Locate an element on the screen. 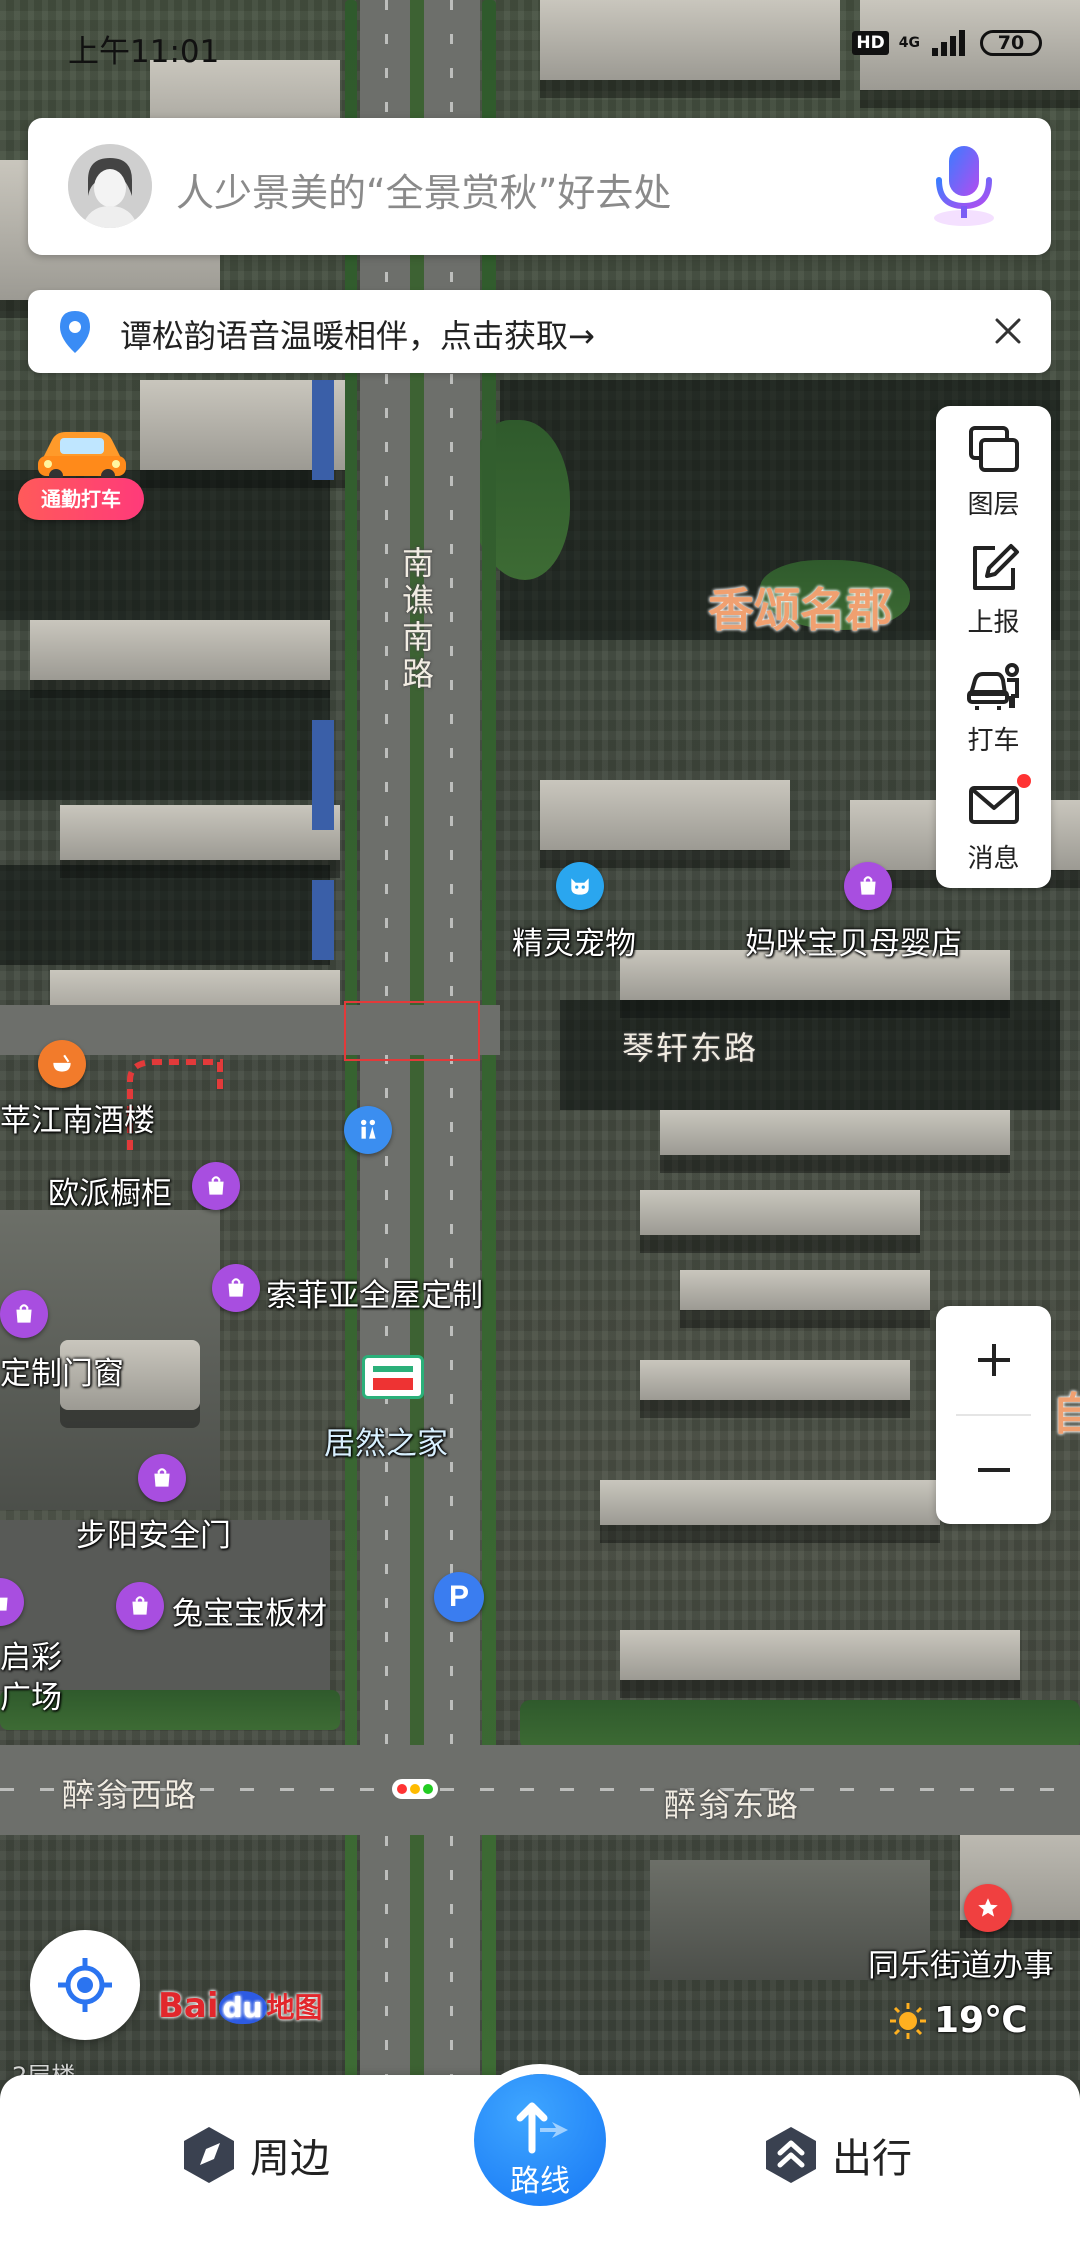  mail-icon is located at coordinates (993, 805).